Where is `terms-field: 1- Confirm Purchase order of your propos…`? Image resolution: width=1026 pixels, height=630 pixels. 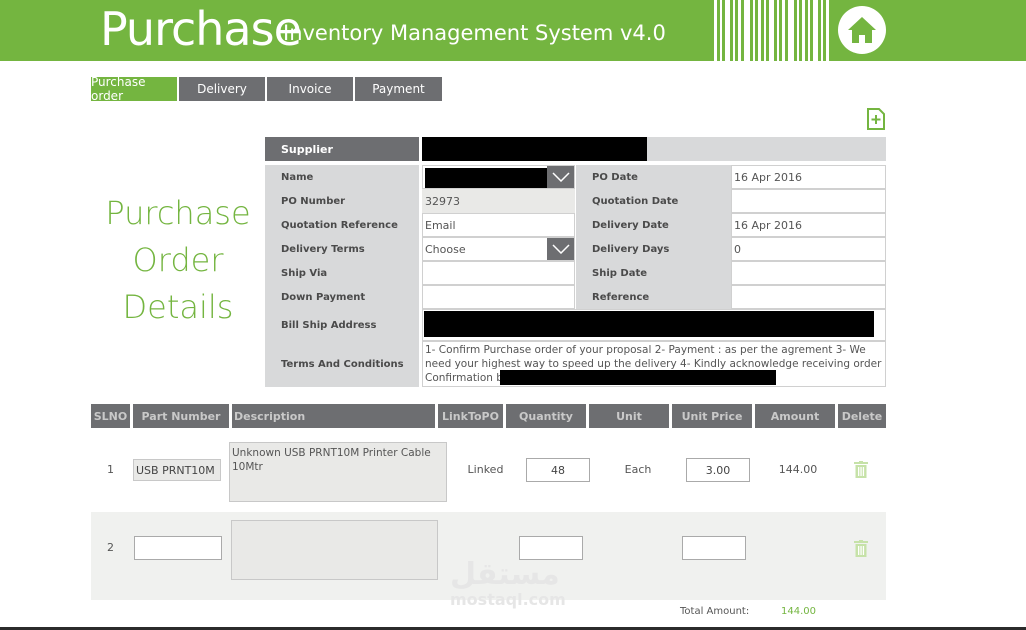
terms-field: 1- Confirm Purchase order of your propos… is located at coordinates (654, 364).